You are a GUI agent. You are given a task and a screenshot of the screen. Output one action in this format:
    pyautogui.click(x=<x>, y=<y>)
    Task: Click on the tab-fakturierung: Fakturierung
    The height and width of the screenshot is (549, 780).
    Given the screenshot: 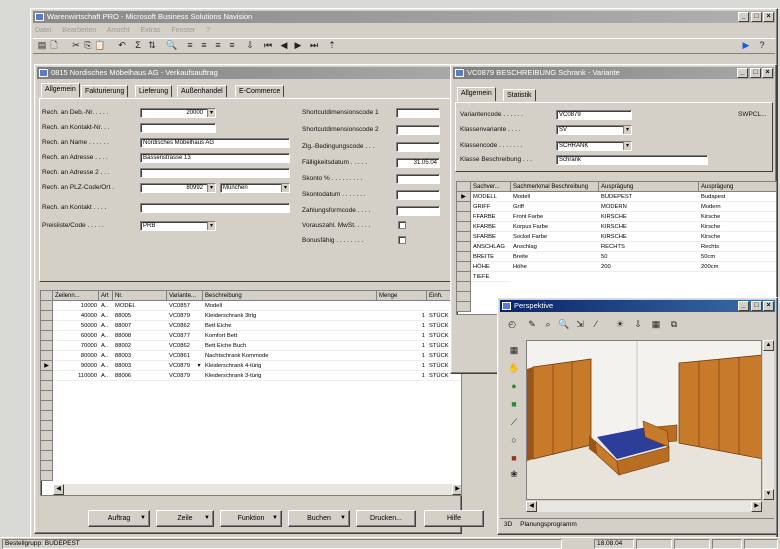 What is the action you would take?
    pyautogui.click(x=105, y=91)
    